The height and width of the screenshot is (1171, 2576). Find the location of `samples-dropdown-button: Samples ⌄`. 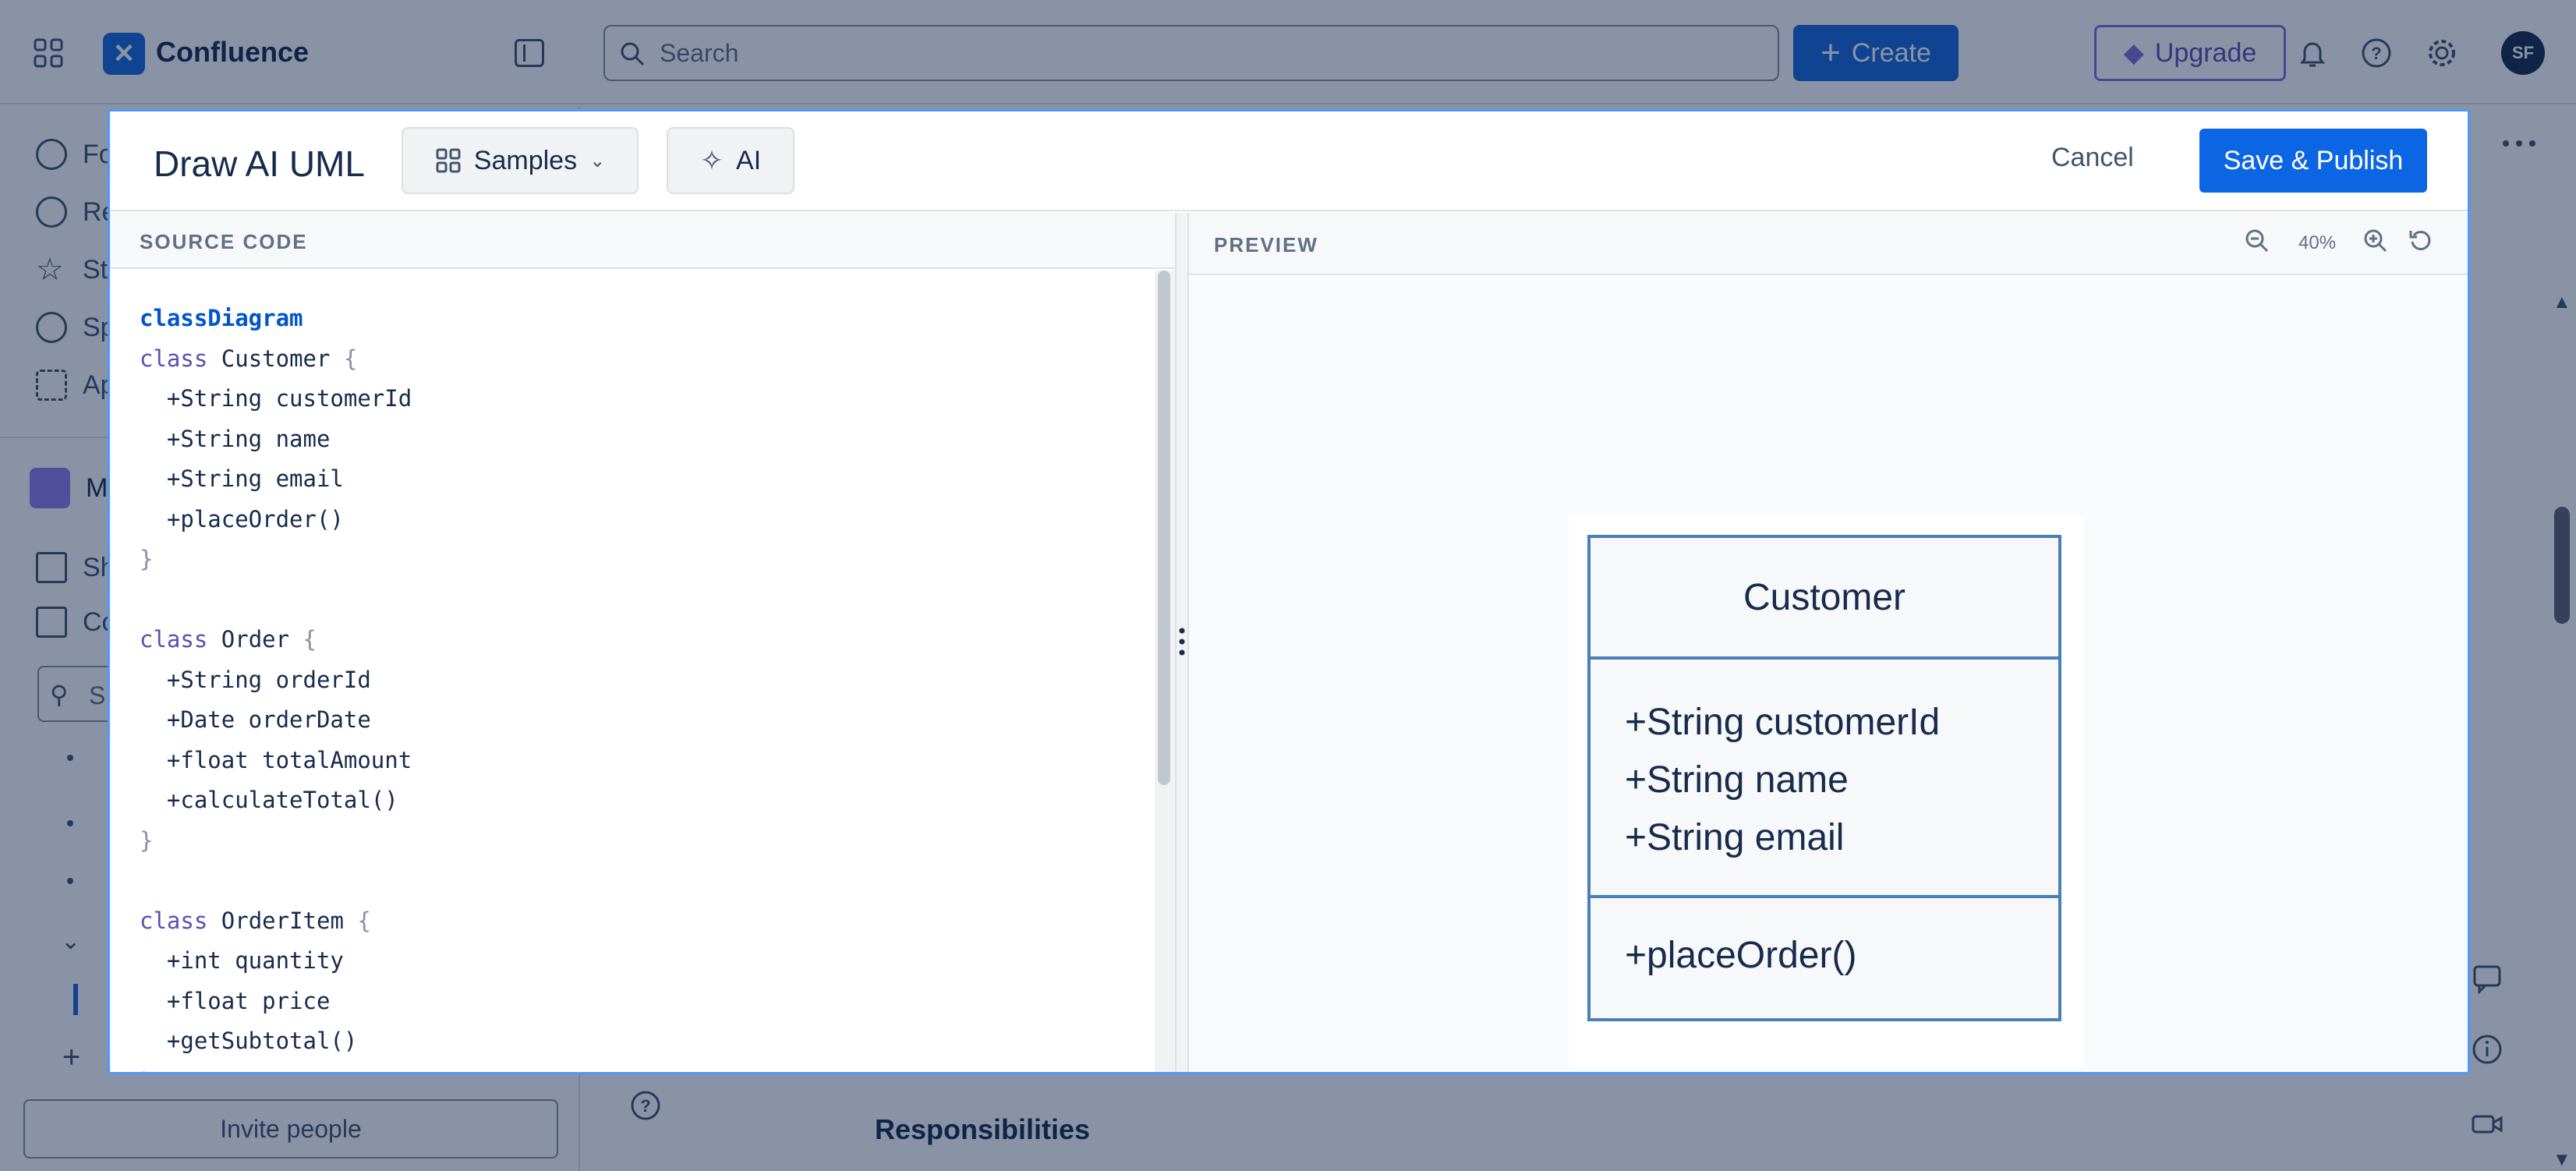

samples-dropdown-button: Samples ⌄ is located at coordinates (520, 160).